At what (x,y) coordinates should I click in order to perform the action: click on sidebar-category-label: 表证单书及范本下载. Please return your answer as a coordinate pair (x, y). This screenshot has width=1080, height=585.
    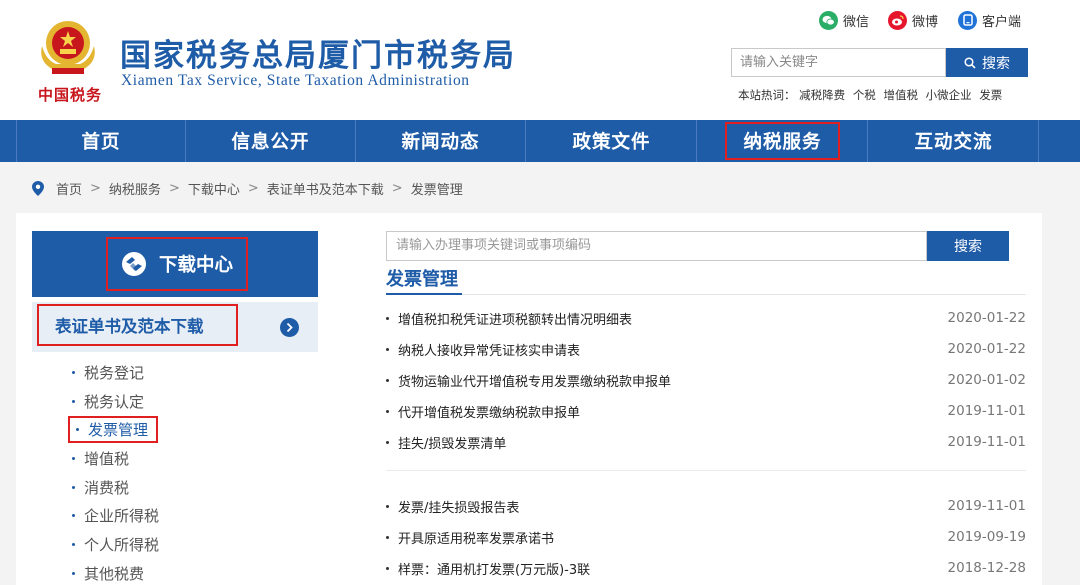
    Looking at the image, I should click on (137, 325).